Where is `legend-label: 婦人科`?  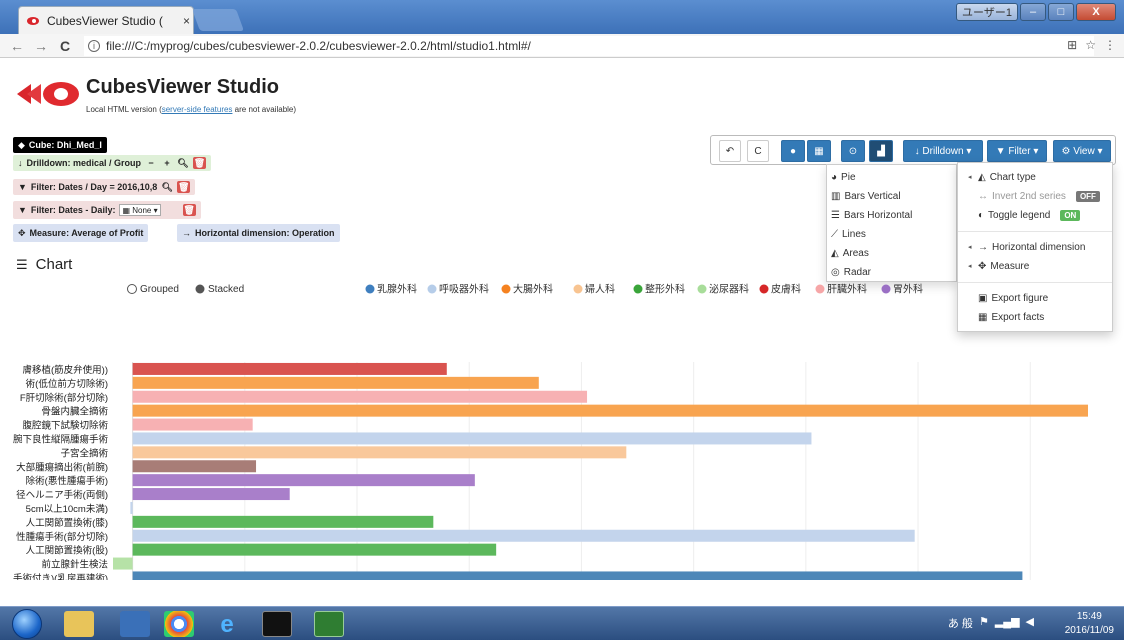
legend-label: 婦人科 is located at coordinates (600, 289).